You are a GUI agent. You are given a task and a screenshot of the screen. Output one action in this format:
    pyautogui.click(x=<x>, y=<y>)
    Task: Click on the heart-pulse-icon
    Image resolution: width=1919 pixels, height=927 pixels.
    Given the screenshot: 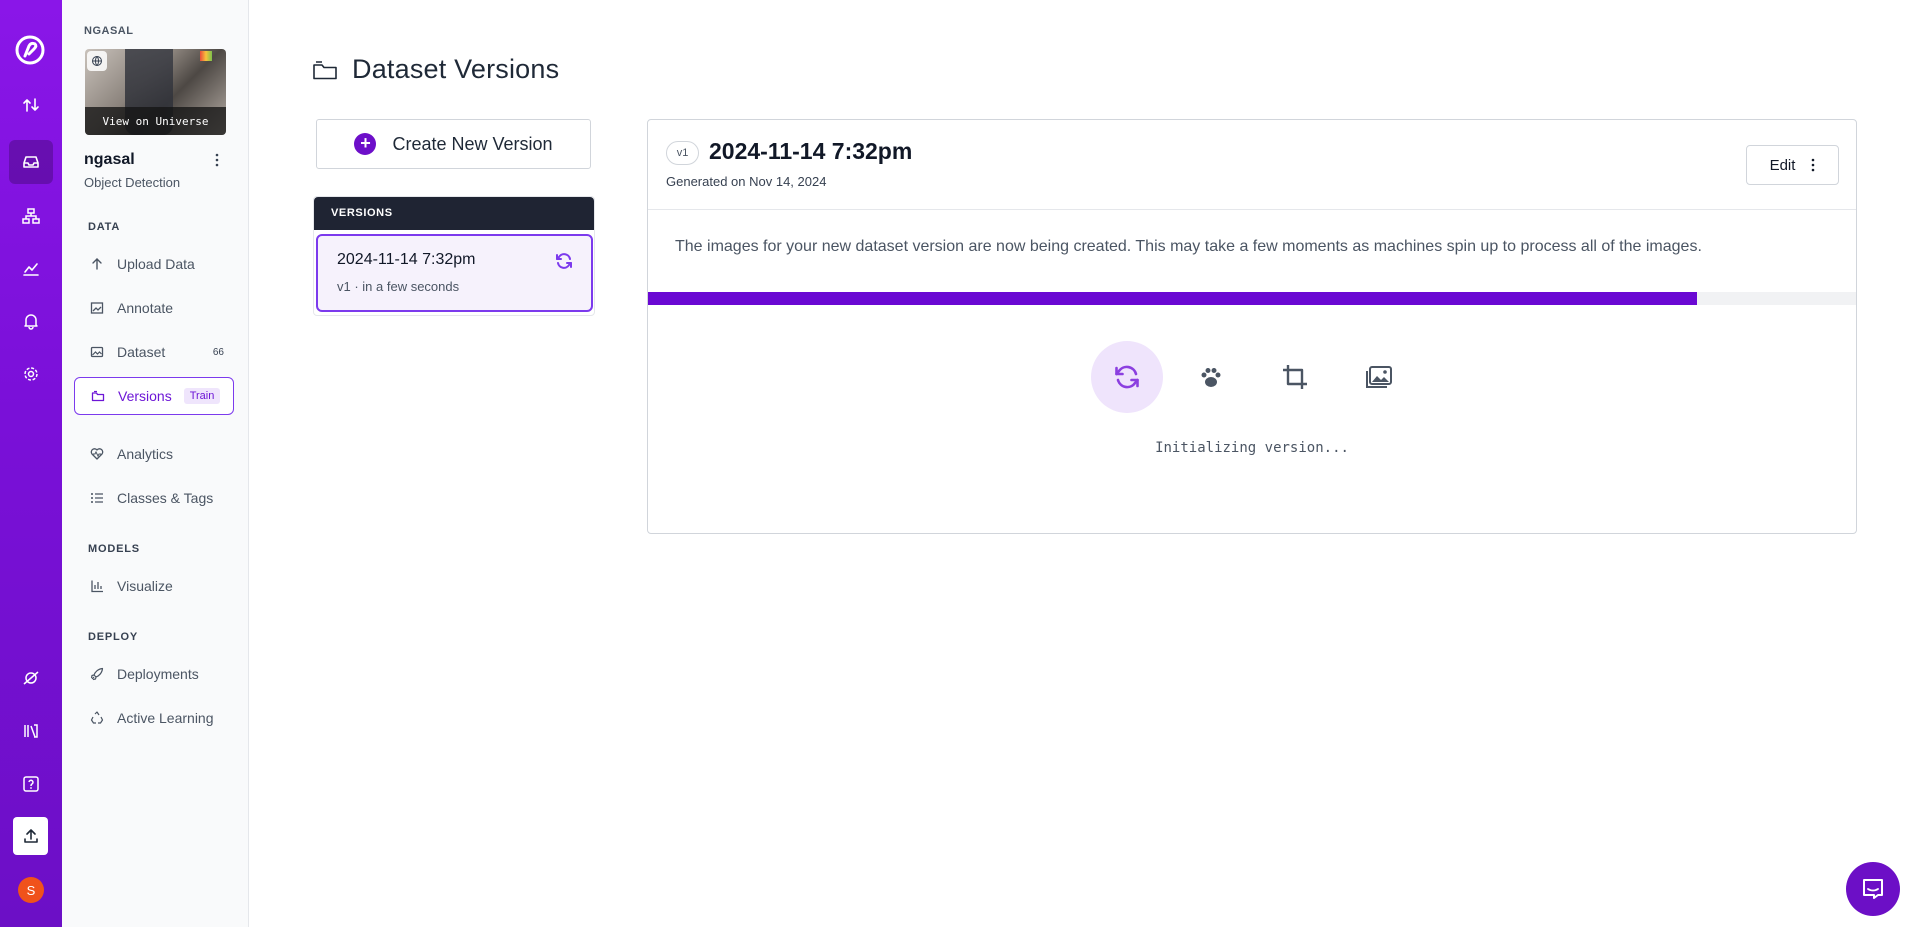 What is the action you would take?
    pyautogui.click(x=97, y=454)
    